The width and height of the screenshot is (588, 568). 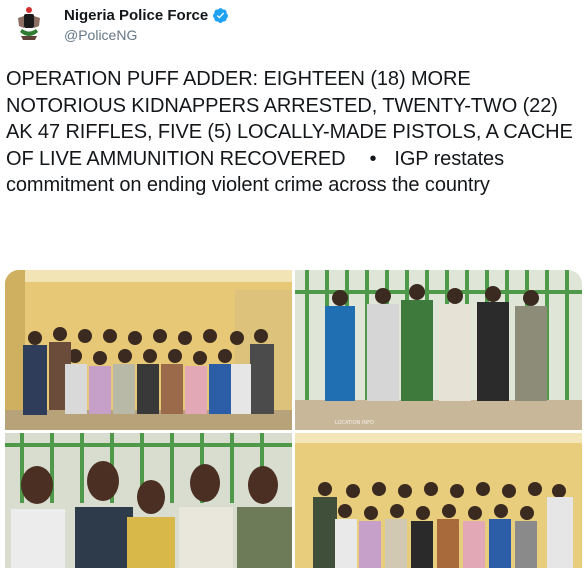 What do you see at coordinates (354, 423) in the screenshot?
I see `photo-2-caption: LOCATION INFO` at bounding box center [354, 423].